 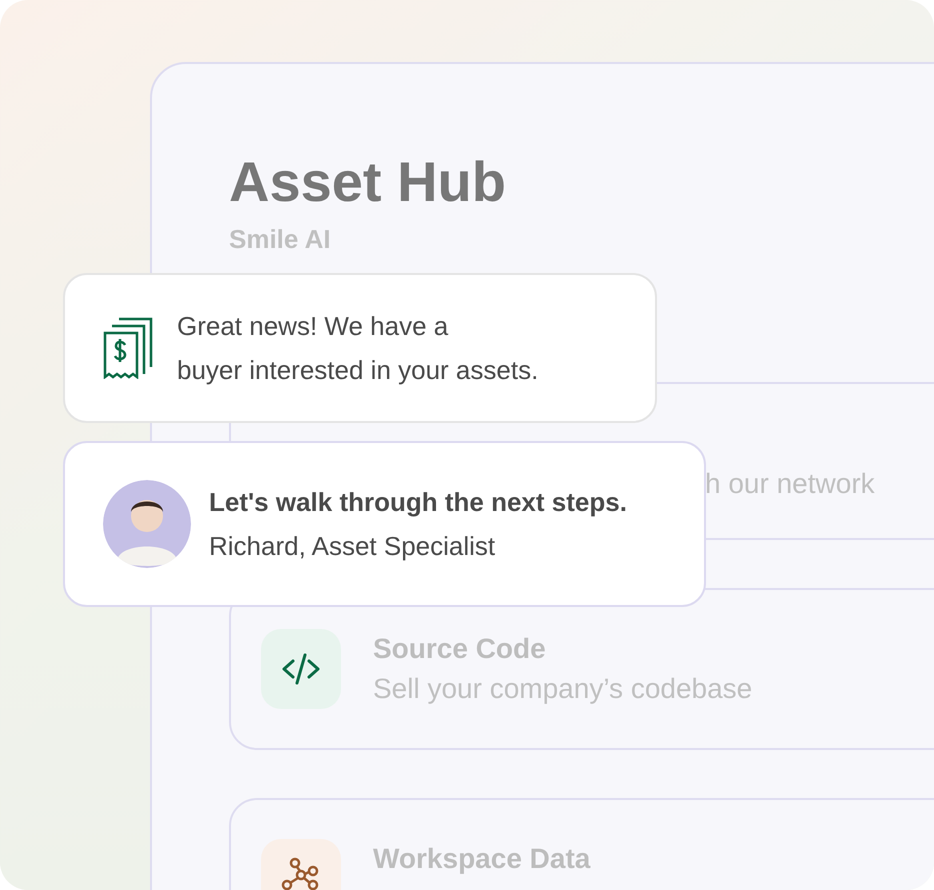 I want to click on sender-name: Richard, Asset Specialist, so click(x=352, y=546).